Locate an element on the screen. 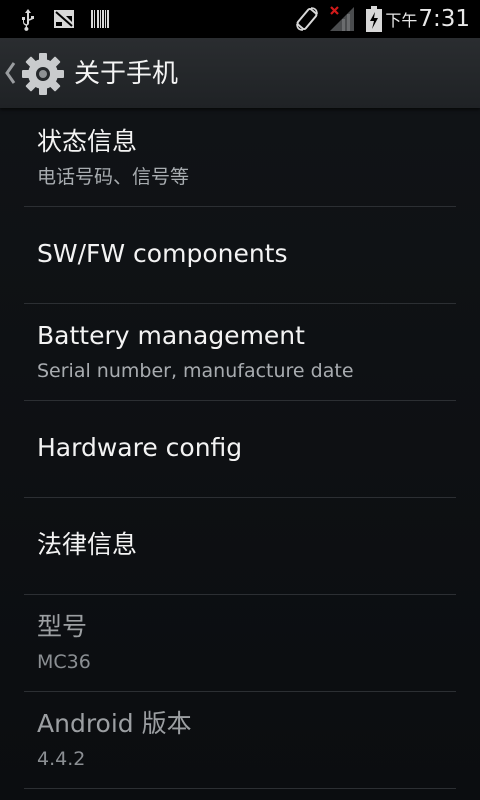 The width and height of the screenshot is (480, 800). barcode-icon is located at coordinates (100, 19).